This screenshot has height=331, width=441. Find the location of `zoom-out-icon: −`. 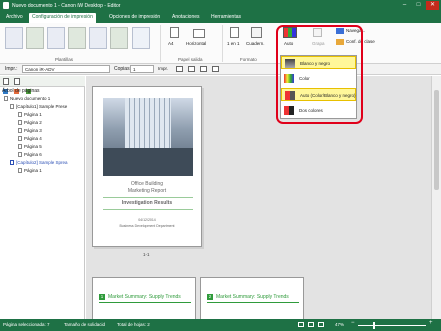

zoom-out-icon: − is located at coordinates (353, 323).